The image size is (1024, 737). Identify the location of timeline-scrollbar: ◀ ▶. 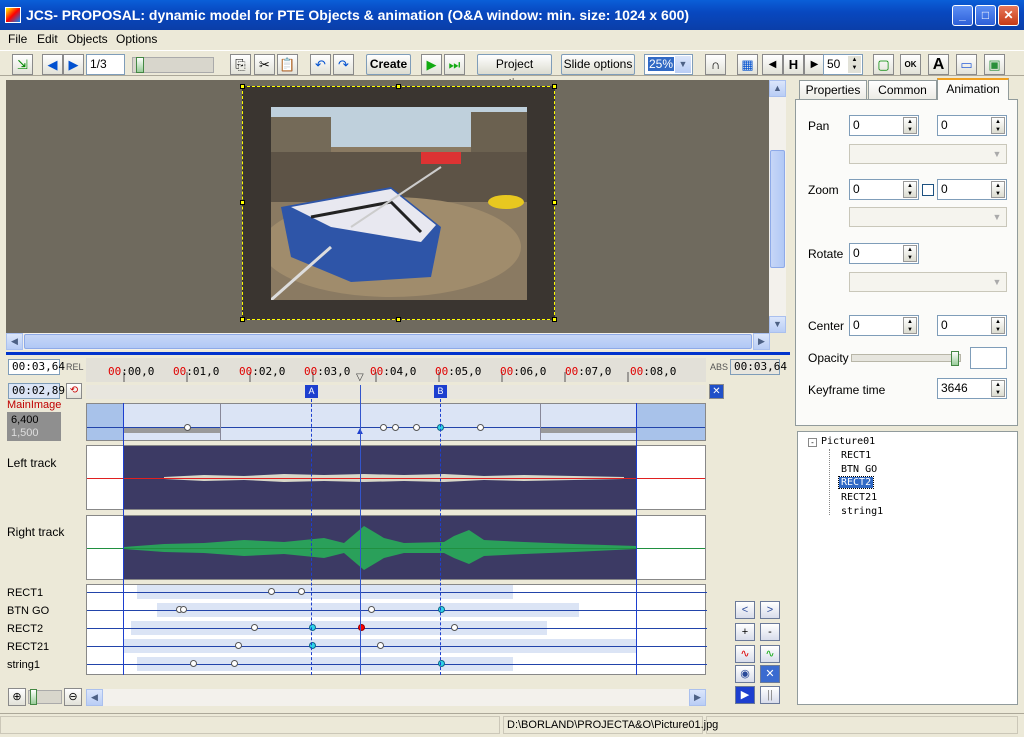
(396, 697).